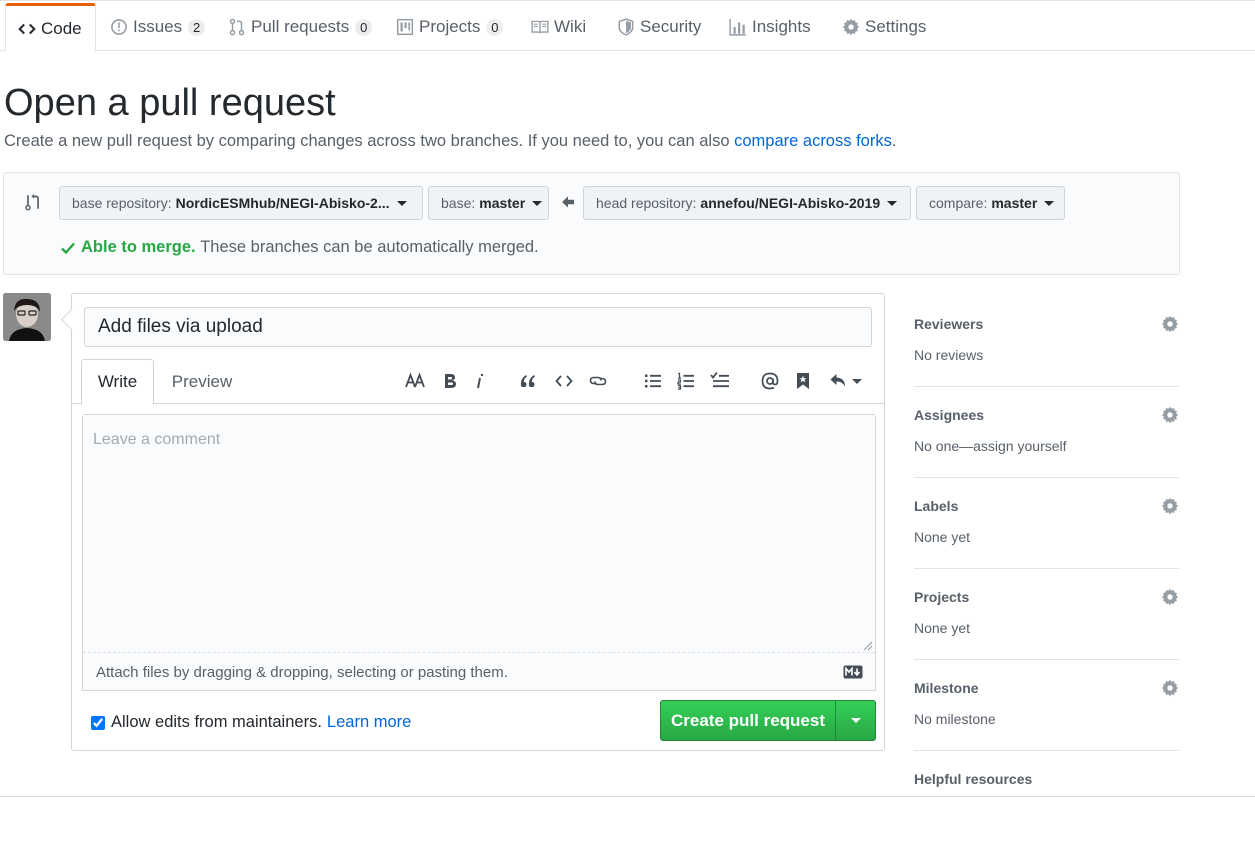 Image resolution: width=1255 pixels, height=842 pixels. I want to click on bold-icon, so click(450, 381).